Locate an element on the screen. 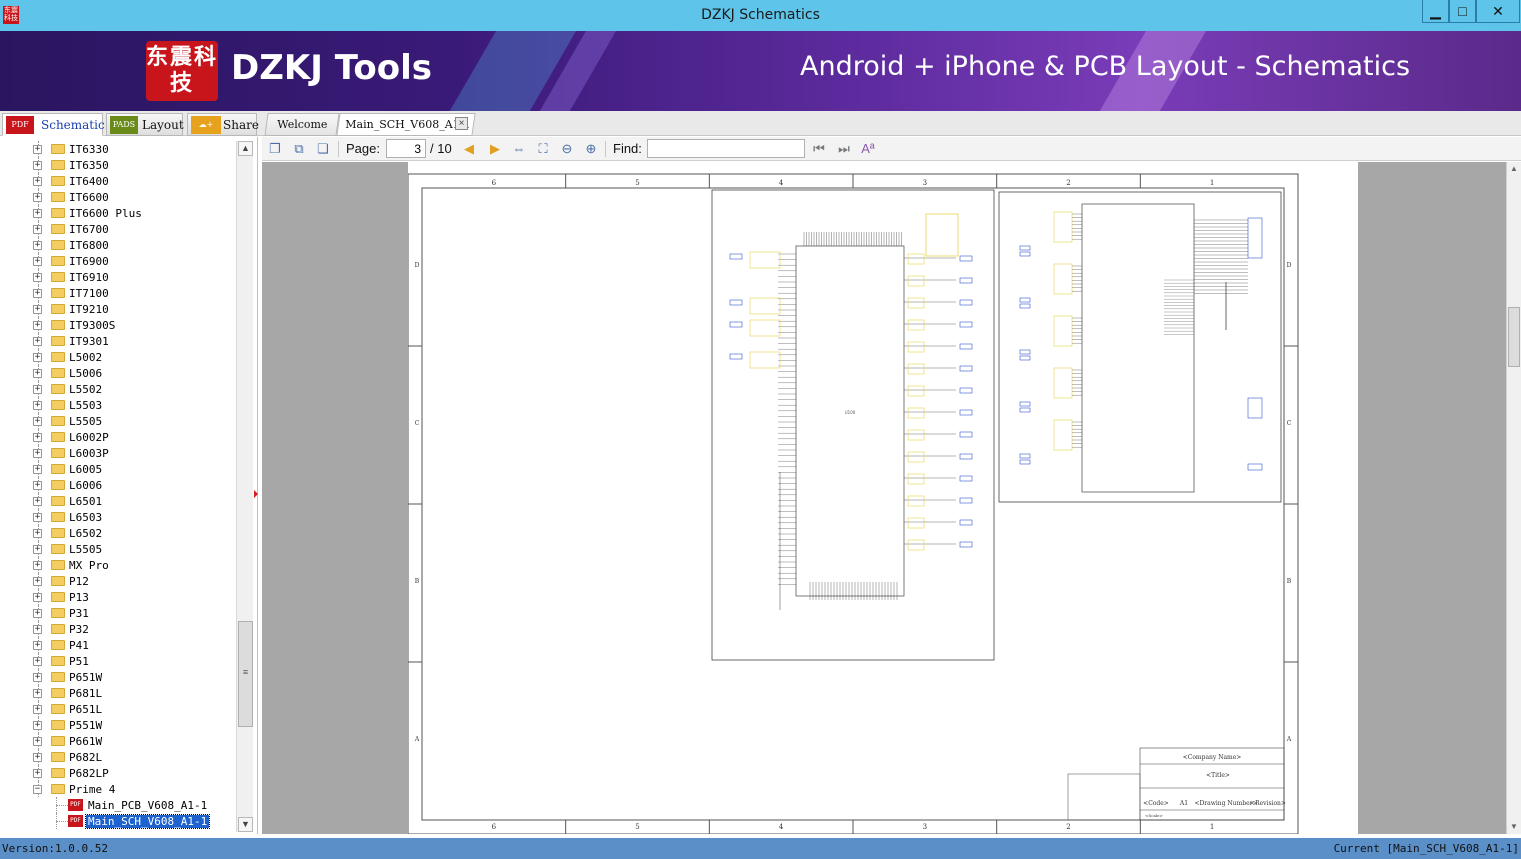 This screenshot has height=859, width=1521. tree-item: + IT6800 is located at coordinates (118, 245).